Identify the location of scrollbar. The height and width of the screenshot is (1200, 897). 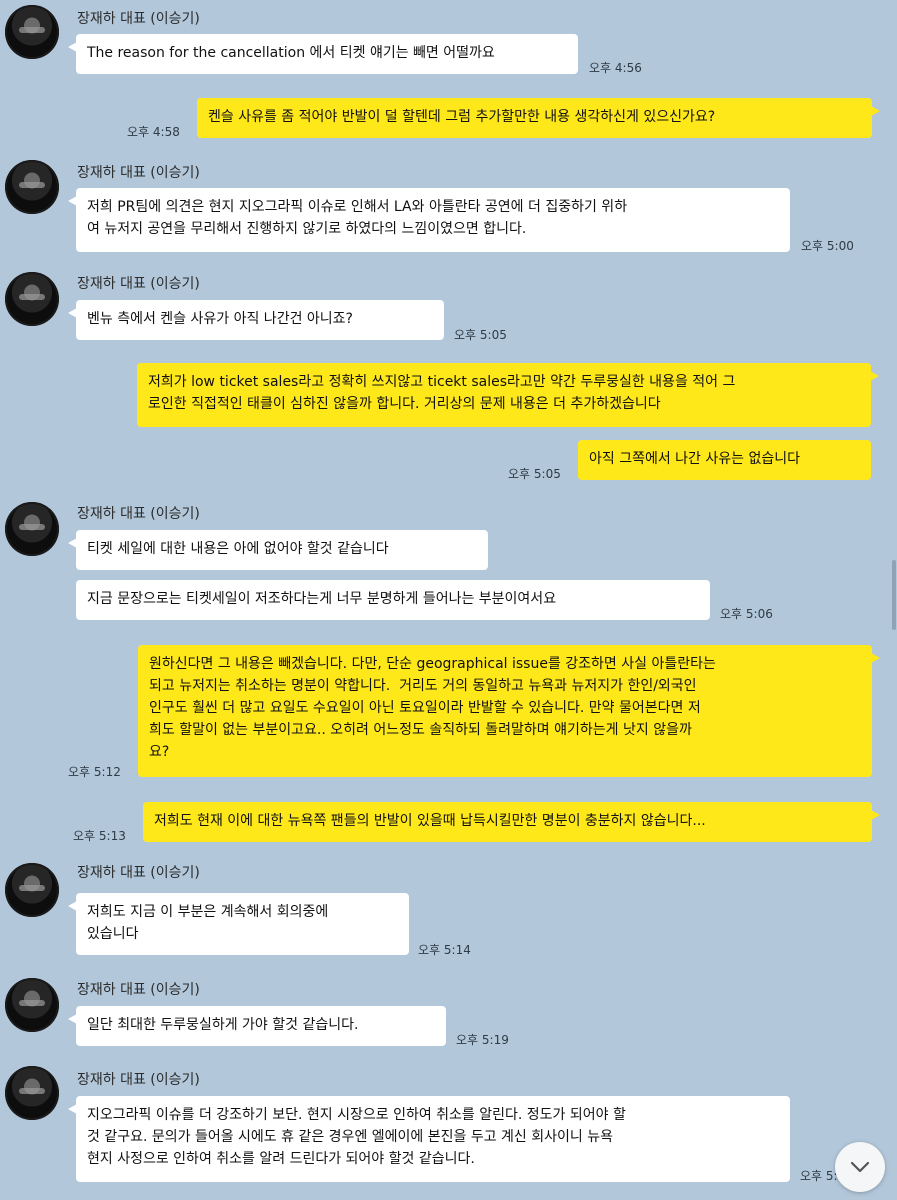
(894, 595).